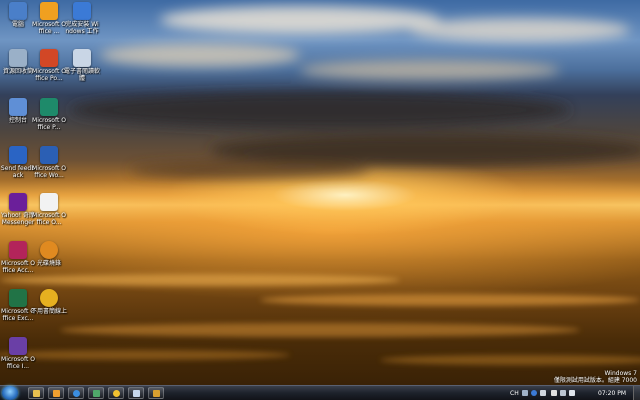 This screenshot has height=400, width=640. I want to click on taskbar-button-internet-explorer, so click(76, 393).